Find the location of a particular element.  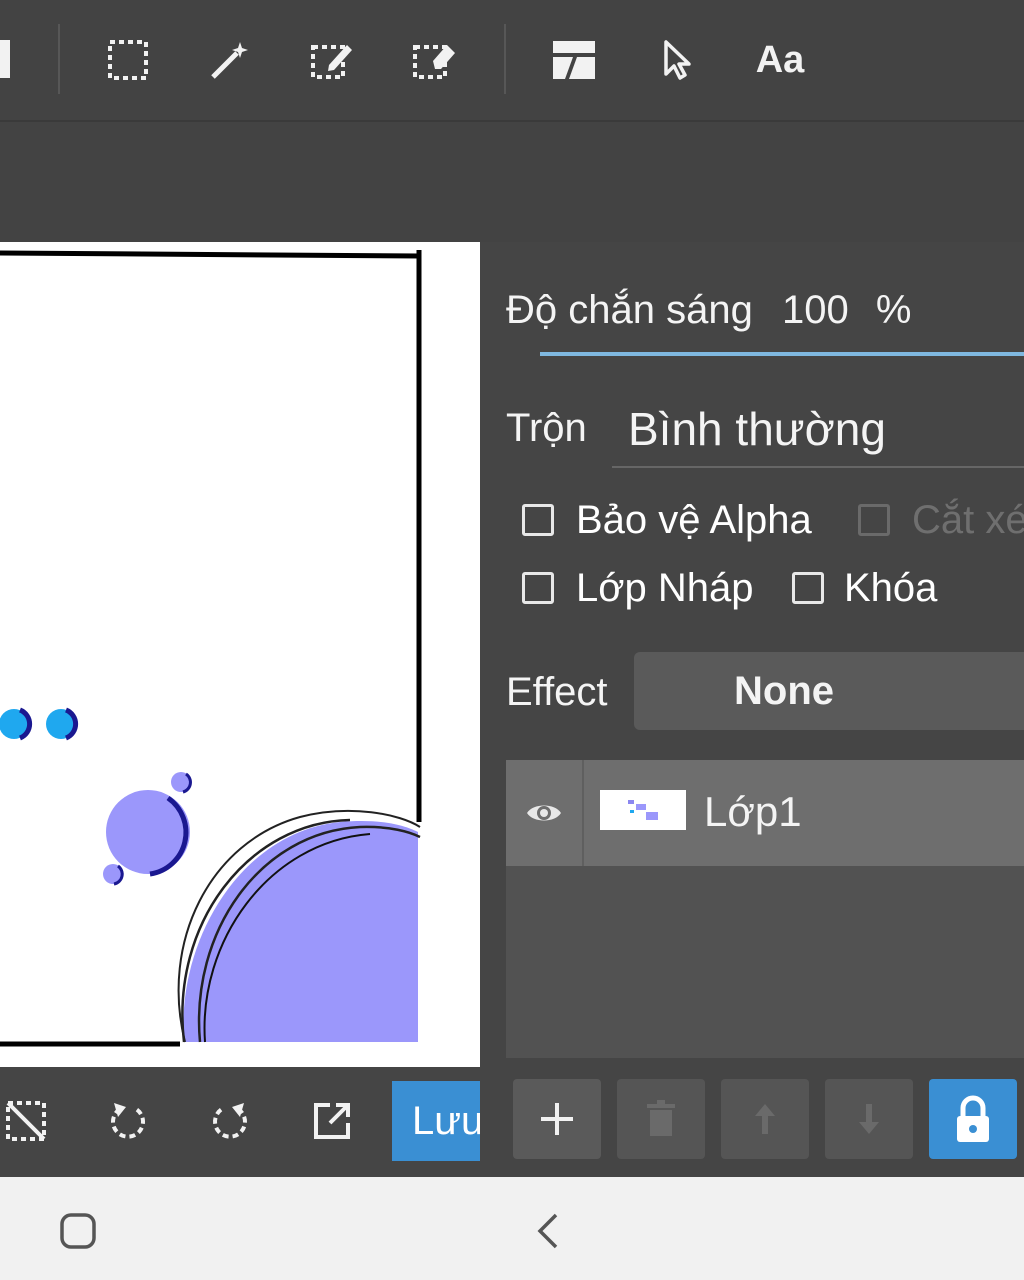

home-button-icon is located at coordinates (78, 1233).